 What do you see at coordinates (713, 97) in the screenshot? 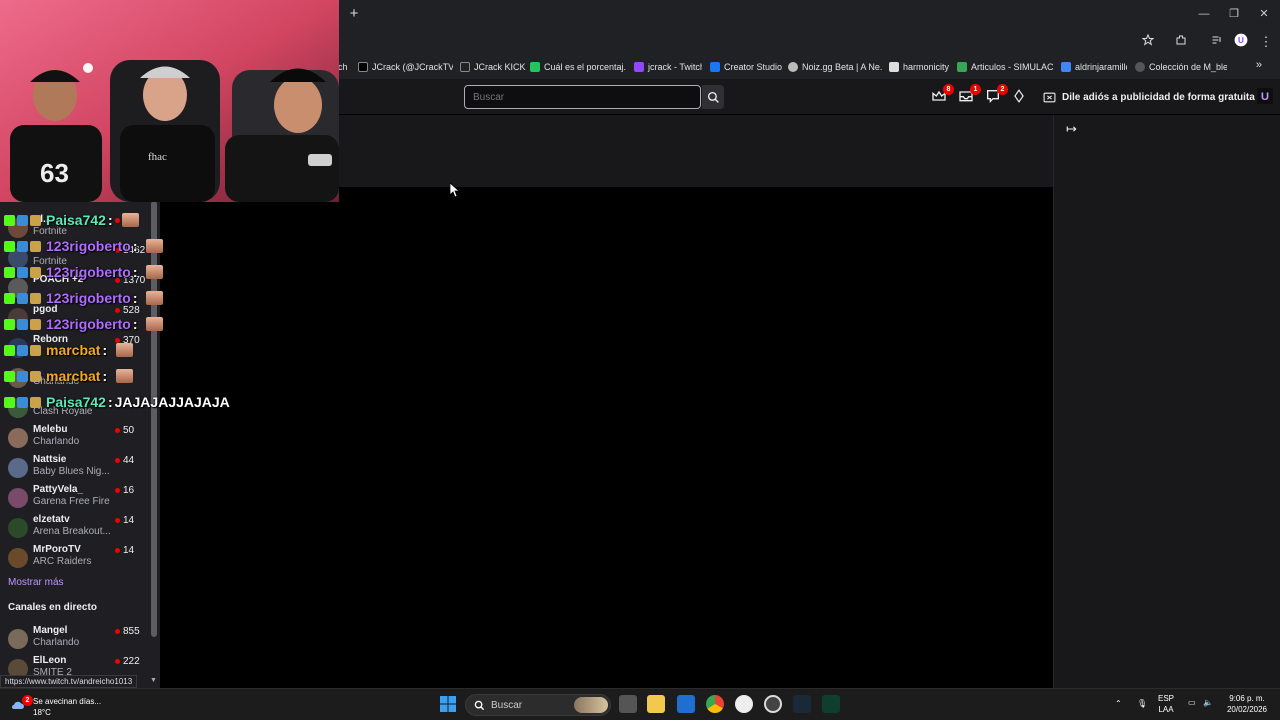
I see `search-button` at bounding box center [713, 97].